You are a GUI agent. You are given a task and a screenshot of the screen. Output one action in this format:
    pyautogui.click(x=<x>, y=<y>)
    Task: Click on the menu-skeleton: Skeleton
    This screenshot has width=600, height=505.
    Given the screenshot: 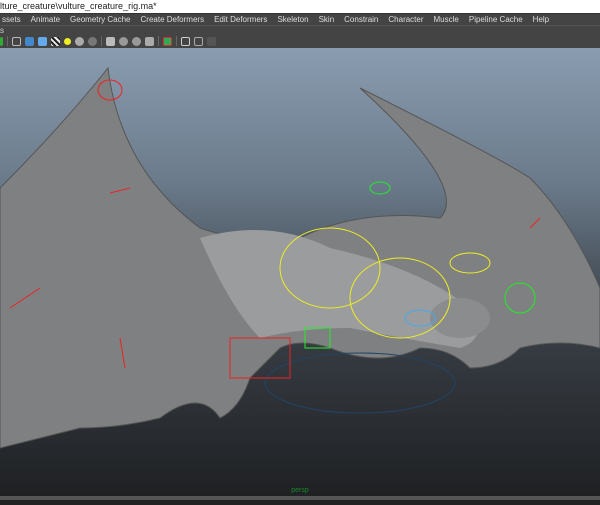 What is the action you would take?
    pyautogui.click(x=292, y=19)
    